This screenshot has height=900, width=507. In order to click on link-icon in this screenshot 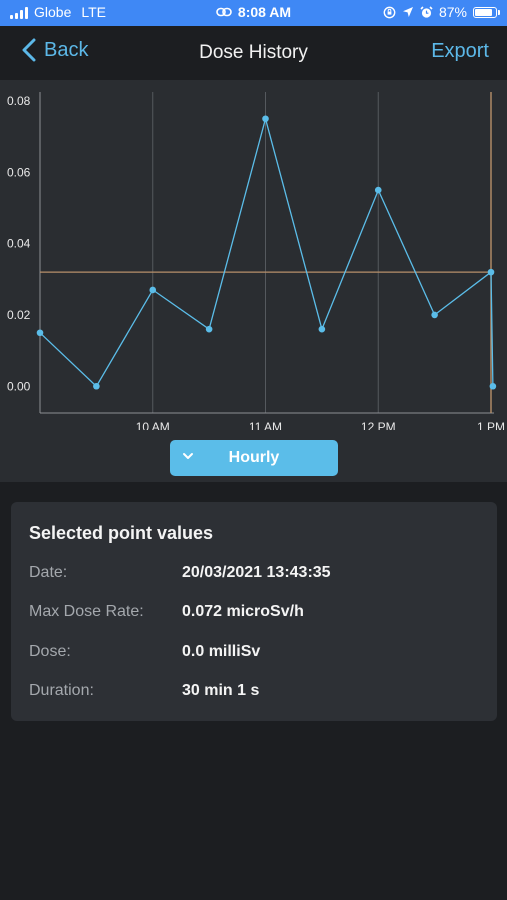, I will do `click(224, 12)`.